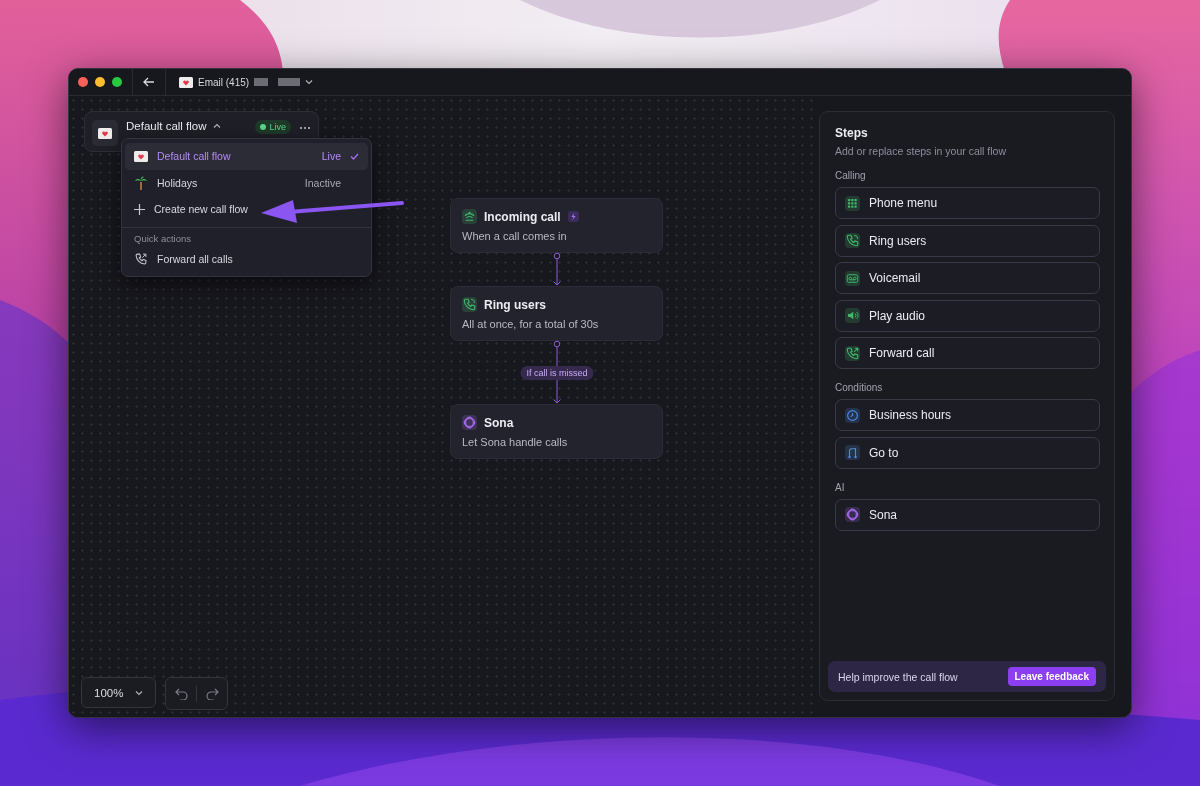  Describe the element at coordinates (531, 324) in the screenshot. I see `node-subtitle: All at once, for a total of 30s` at that location.